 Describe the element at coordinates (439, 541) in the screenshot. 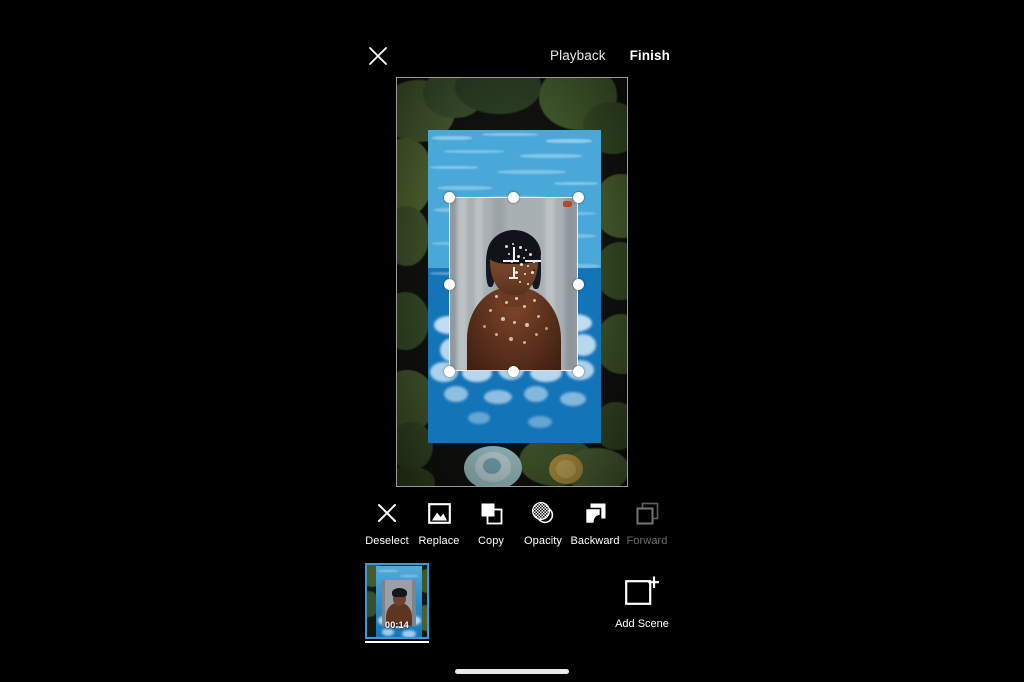

I see `tool-replace-label: Replace` at that location.